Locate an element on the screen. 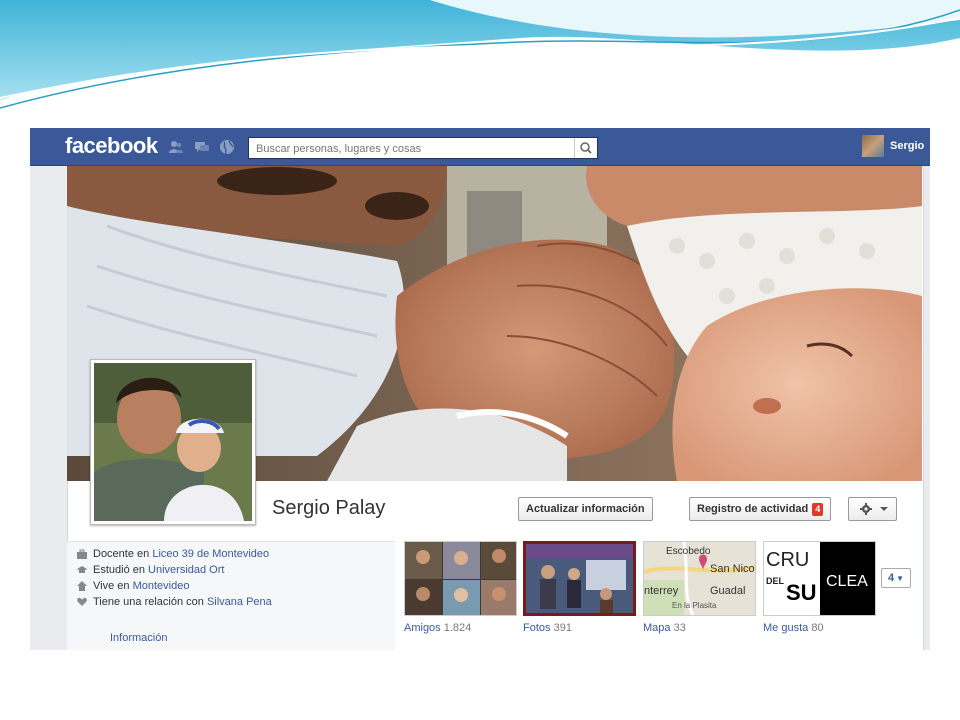 This screenshot has height=720, width=960. map-tile-label: Mapa 33 is located at coordinates (664, 628).